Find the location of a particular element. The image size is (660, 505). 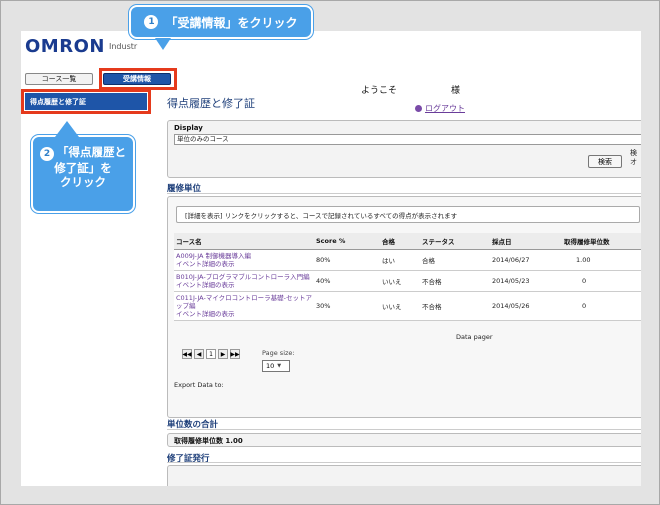

course-cell: C011J-JA-マイクロコントローラ基礎-セットアップ編 イベント詳細の表示 is located at coordinates (244, 306).